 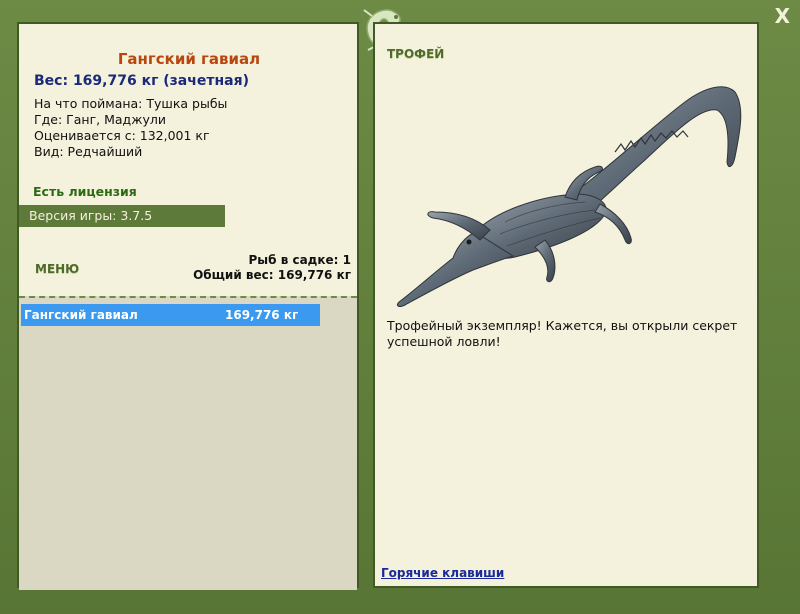 I want to click on rarity-info: Вид: Редчайший, so click(x=88, y=151).